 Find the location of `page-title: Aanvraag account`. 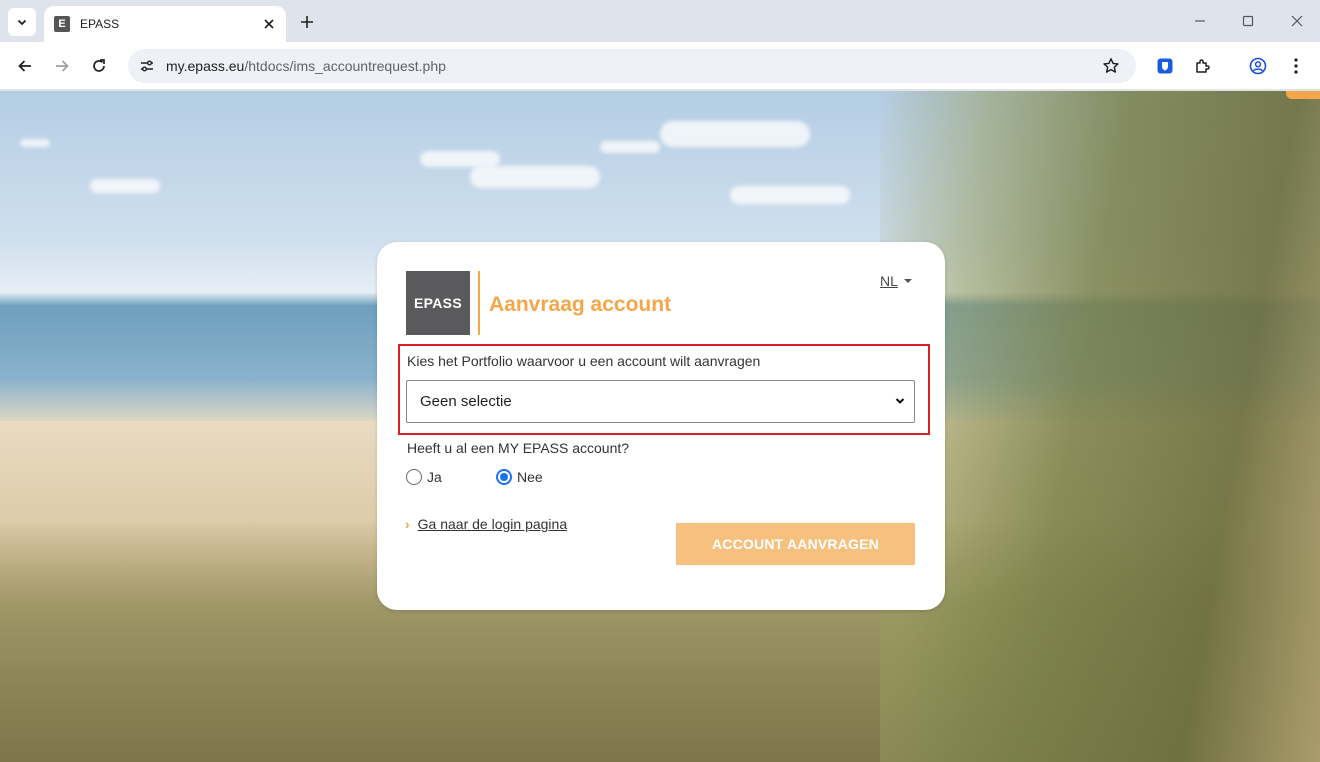

page-title: Aanvraag account is located at coordinates (580, 304).